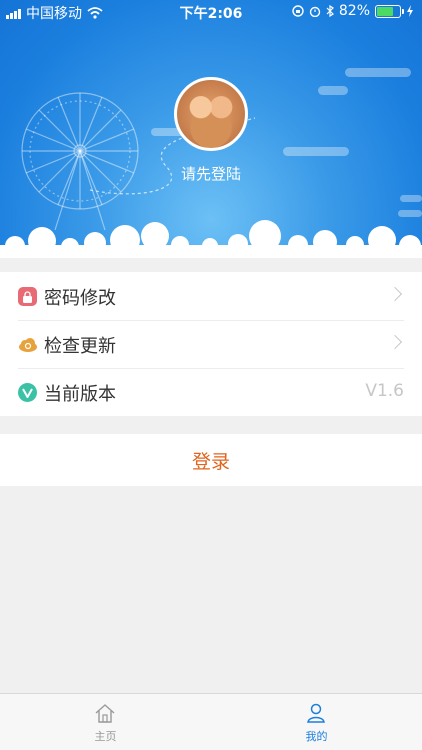 The height and width of the screenshot is (750, 422). I want to click on avatar, so click(211, 114).